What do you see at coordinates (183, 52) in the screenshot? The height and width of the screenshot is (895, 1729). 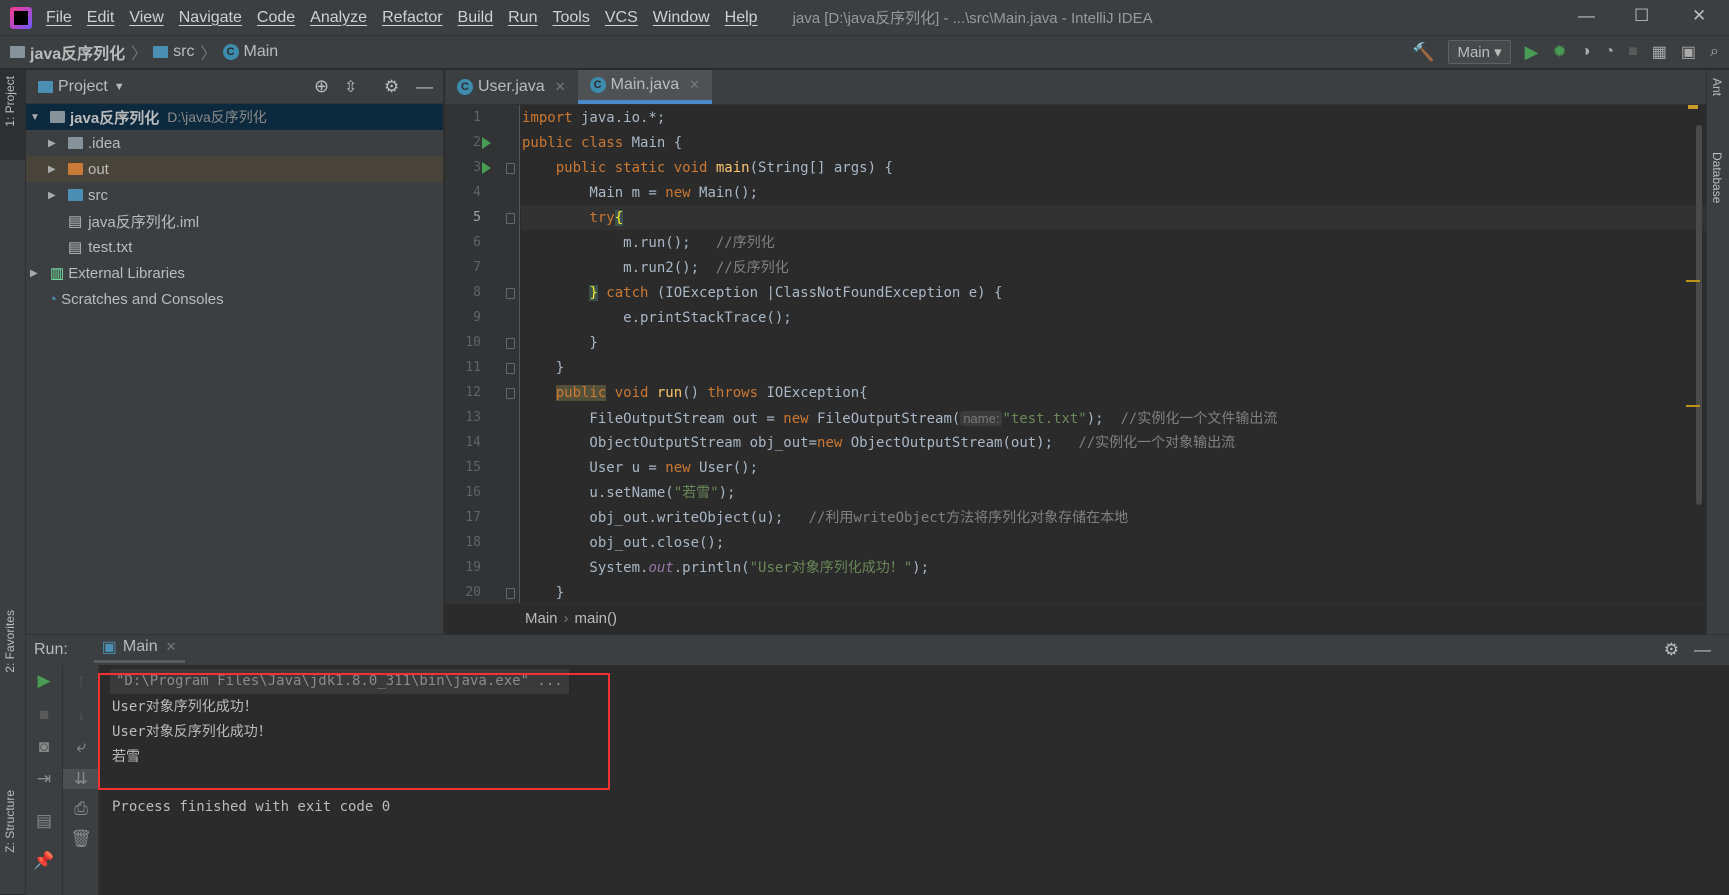 I see `breadcrumb-src: src` at bounding box center [183, 52].